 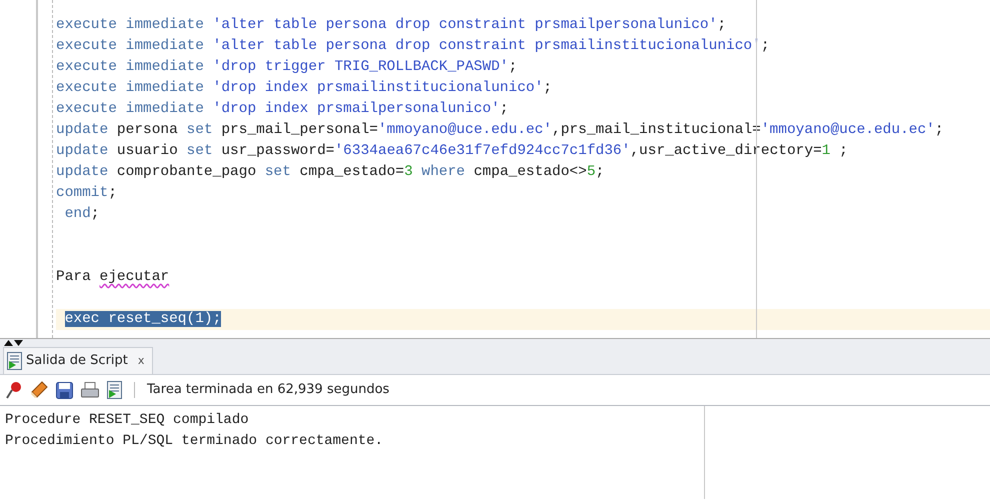 What do you see at coordinates (304, 88) in the screenshot?
I see `code-line: execute immediate 'drop index prsmailinstitucionalunico';` at bounding box center [304, 88].